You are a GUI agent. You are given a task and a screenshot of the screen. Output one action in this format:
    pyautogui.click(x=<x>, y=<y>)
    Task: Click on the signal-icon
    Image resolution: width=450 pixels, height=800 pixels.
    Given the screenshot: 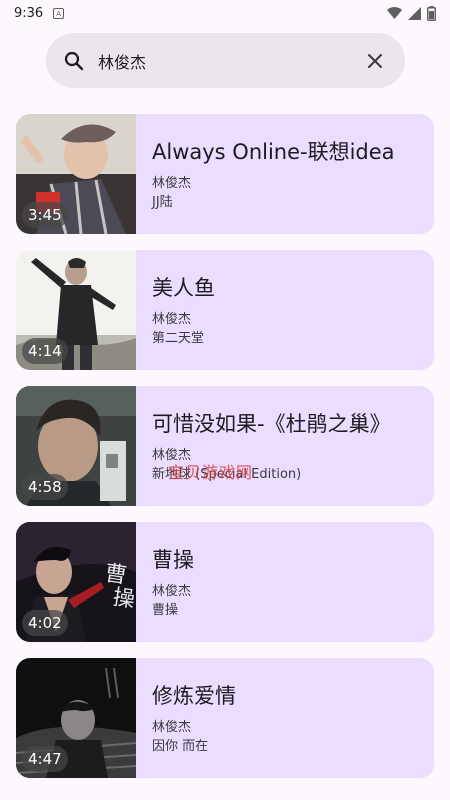 What is the action you would take?
    pyautogui.click(x=414, y=13)
    